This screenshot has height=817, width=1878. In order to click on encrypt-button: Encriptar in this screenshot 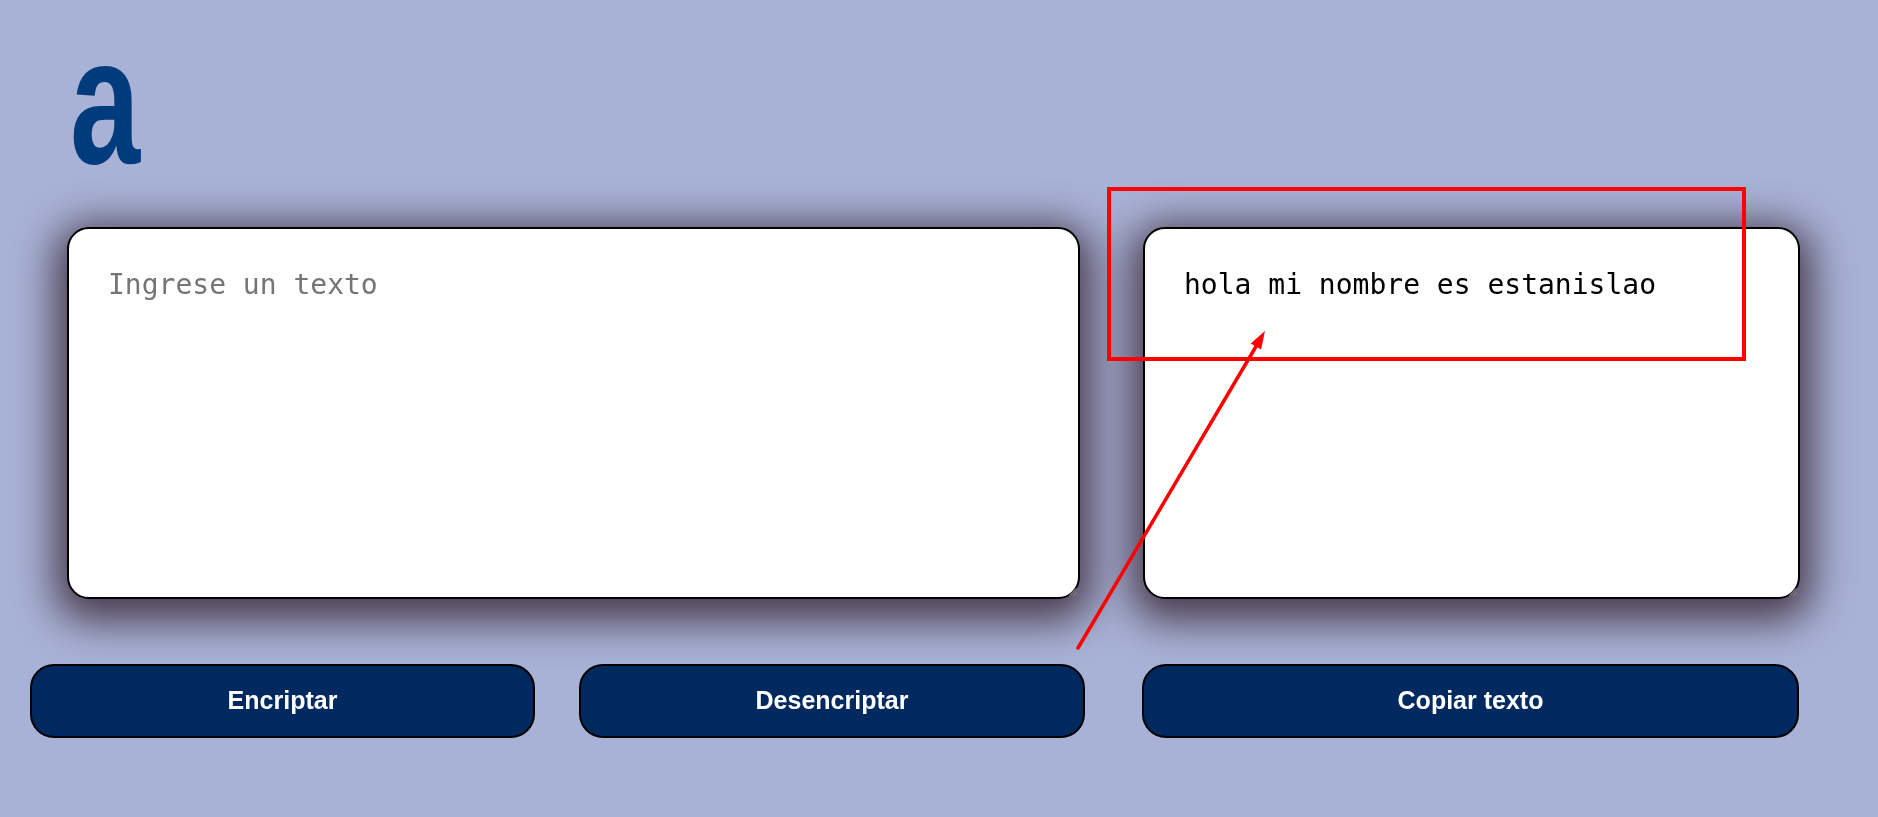, I will do `click(282, 701)`.